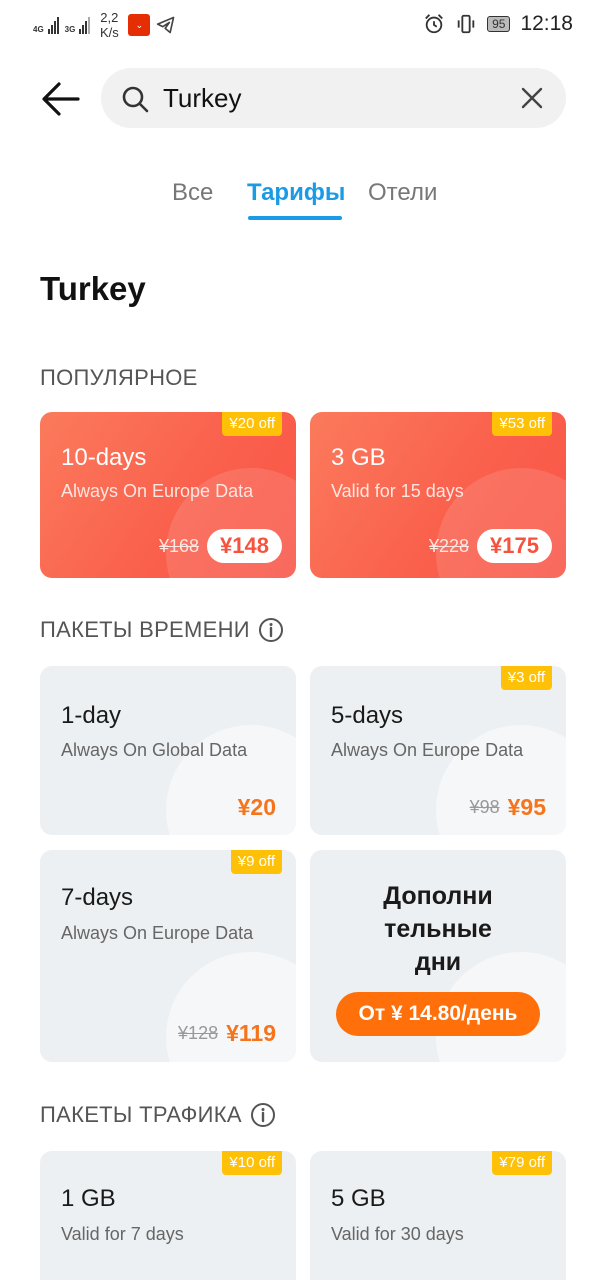 This screenshot has height=1280, width=606. What do you see at coordinates (202, 98) in the screenshot?
I see `search-input: Turkey` at bounding box center [202, 98].